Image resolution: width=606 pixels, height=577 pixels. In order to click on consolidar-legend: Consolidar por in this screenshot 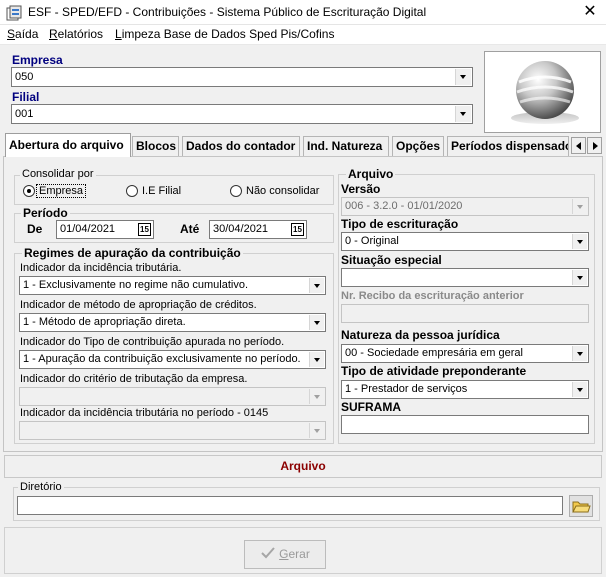, I will do `click(58, 174)`.